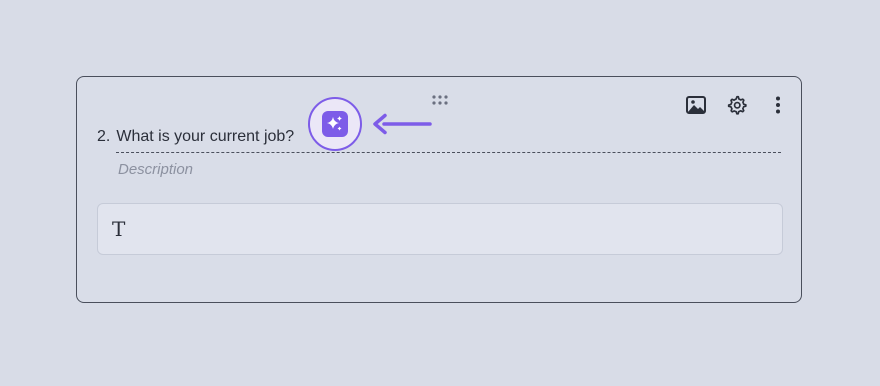  I want to click on ai-generate-button, so click(335, 124).